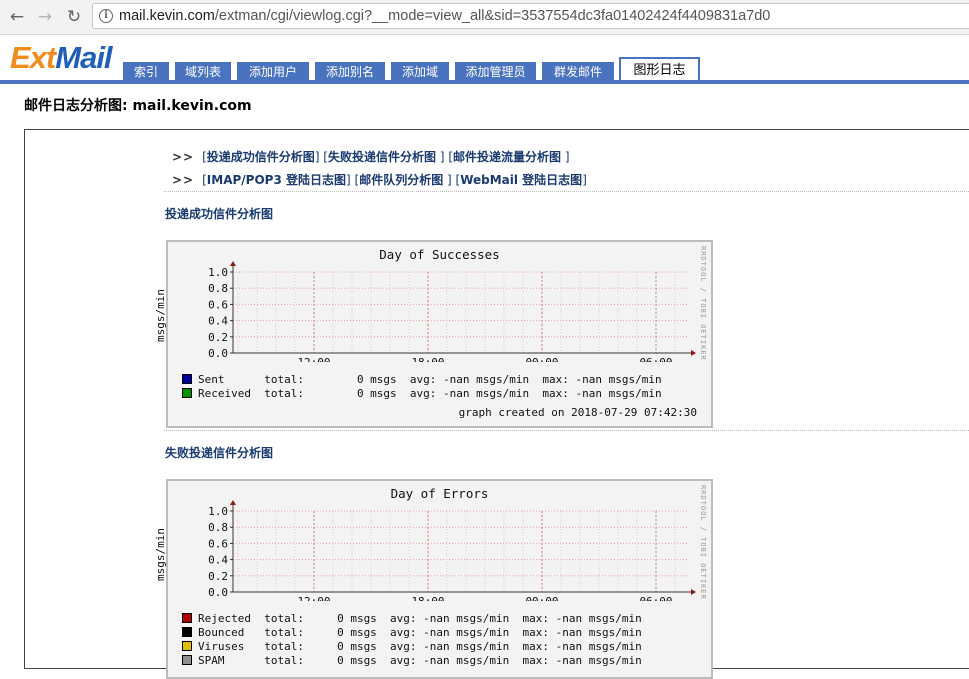 The image size is (969, 679). I want to click on info-icon: i, so click(106, 16).